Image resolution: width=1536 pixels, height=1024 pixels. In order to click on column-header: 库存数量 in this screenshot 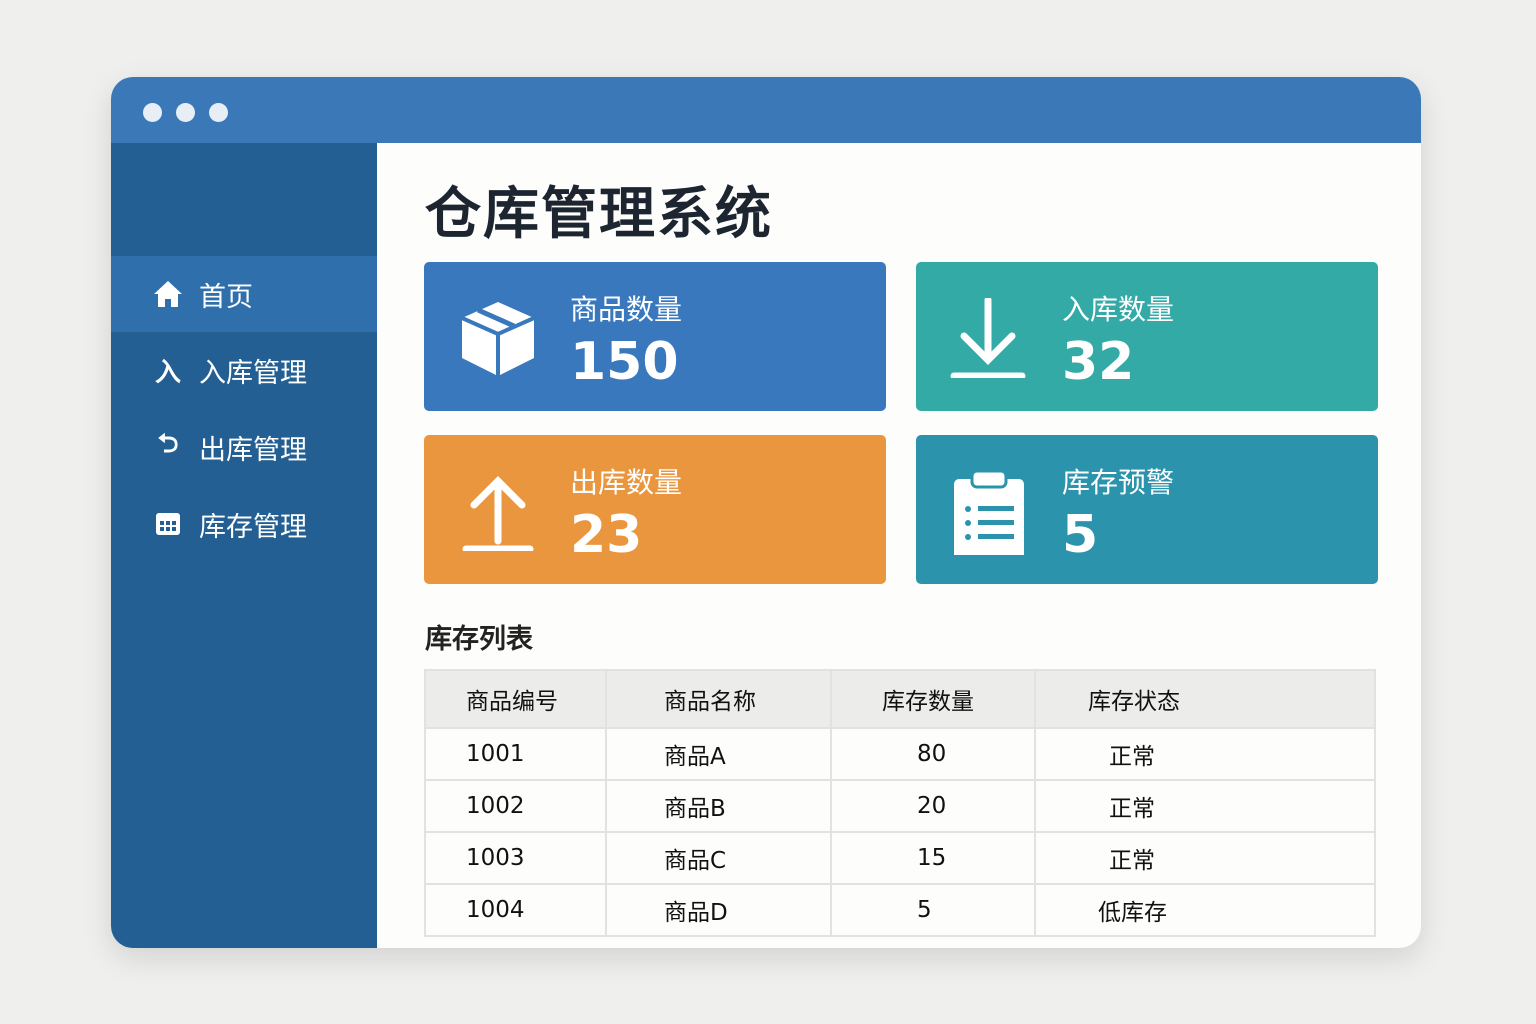, I will do `click(933, 699)`.